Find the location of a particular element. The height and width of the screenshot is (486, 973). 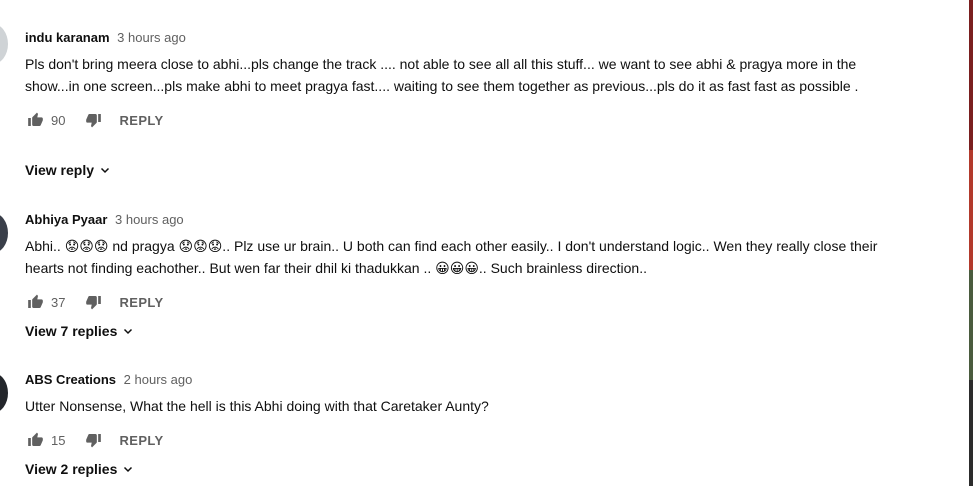

view-replies-label: View 7 replies is located at coordinates (71, 331).